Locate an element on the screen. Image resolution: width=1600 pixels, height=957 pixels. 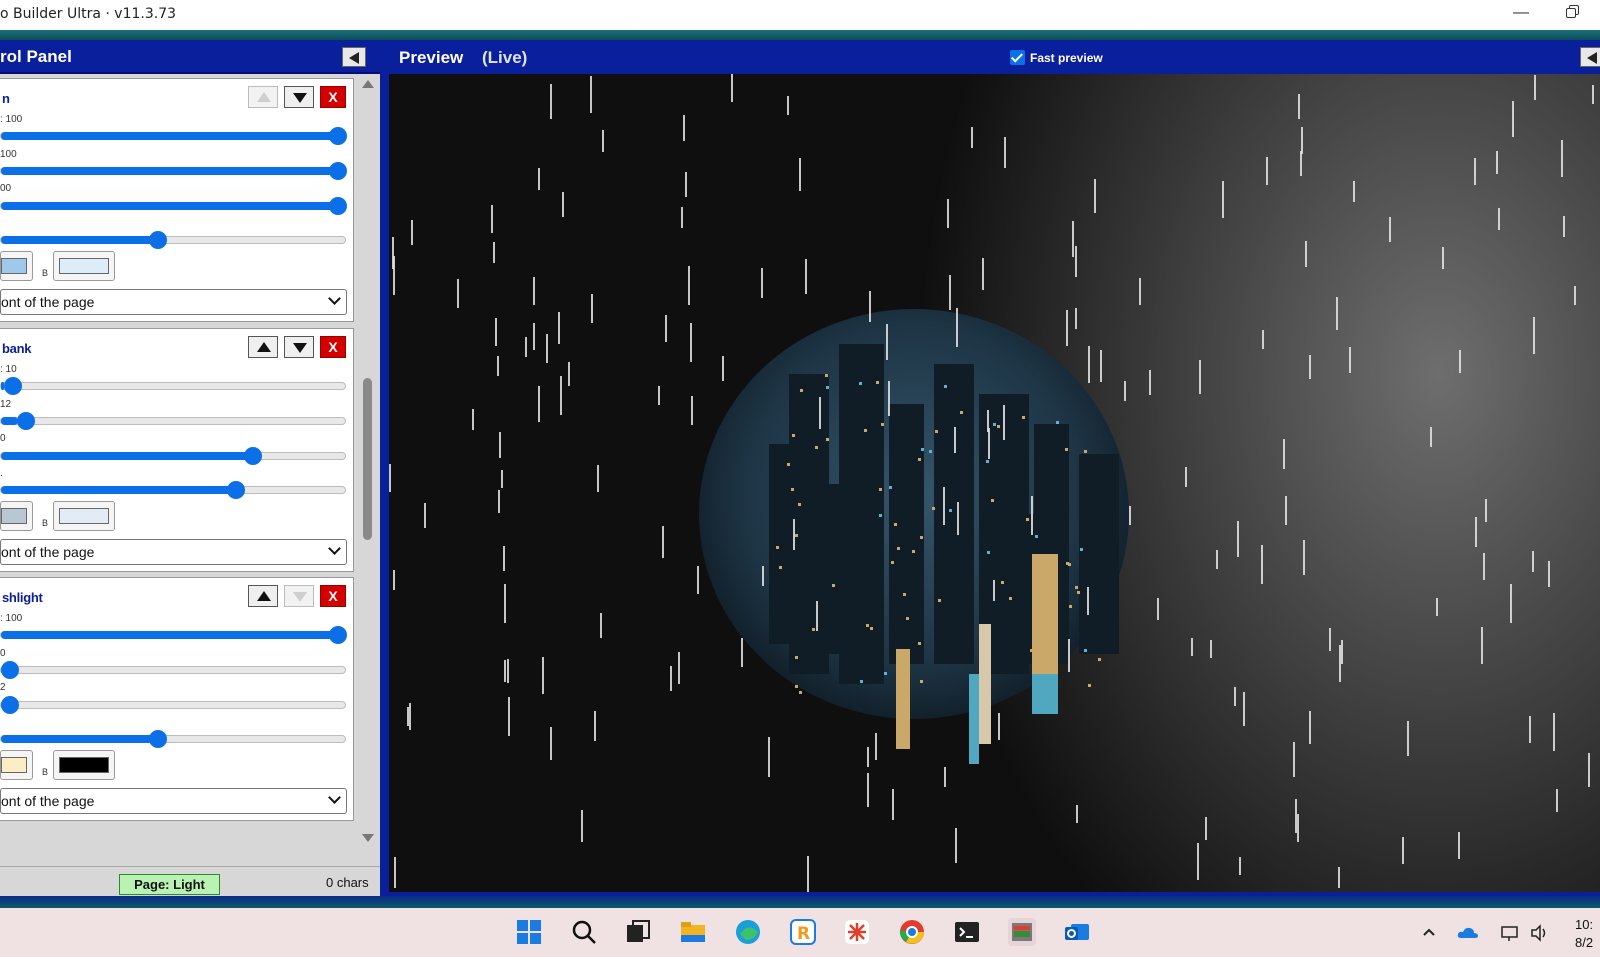
search-icon is located at coordinates (584, 932).